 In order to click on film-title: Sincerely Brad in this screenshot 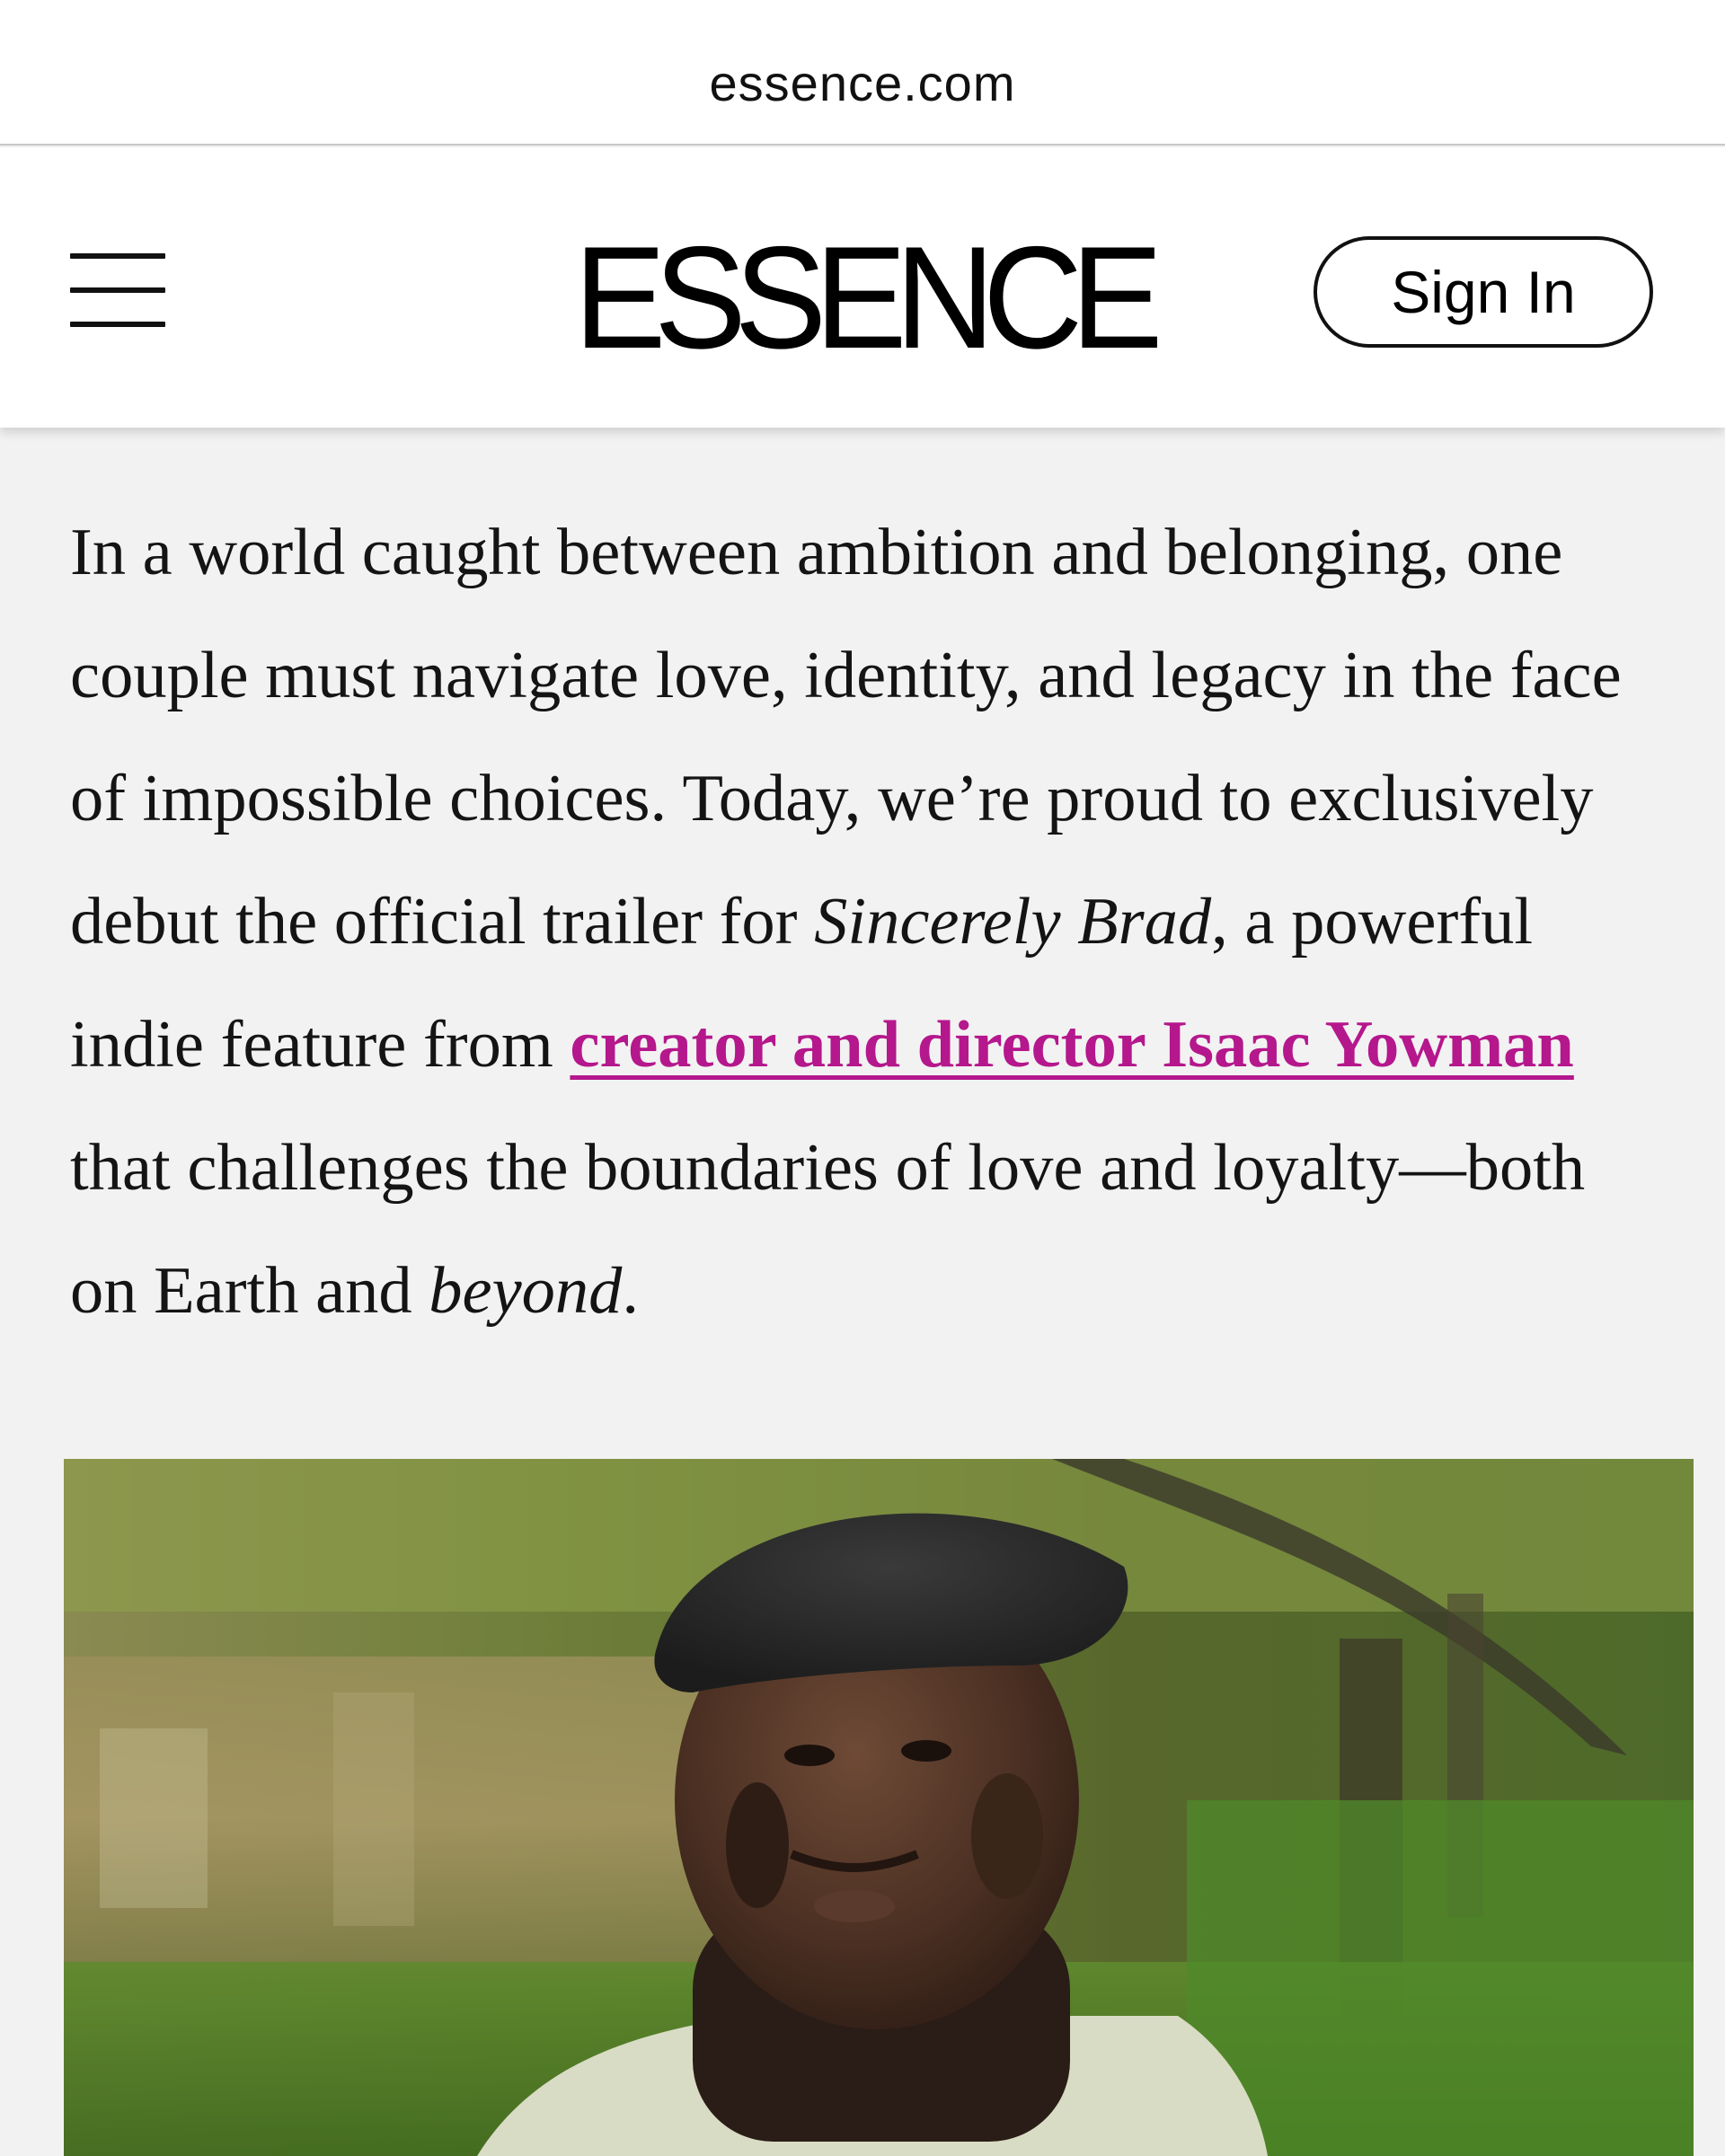, I will do `click(1013, 922)`.